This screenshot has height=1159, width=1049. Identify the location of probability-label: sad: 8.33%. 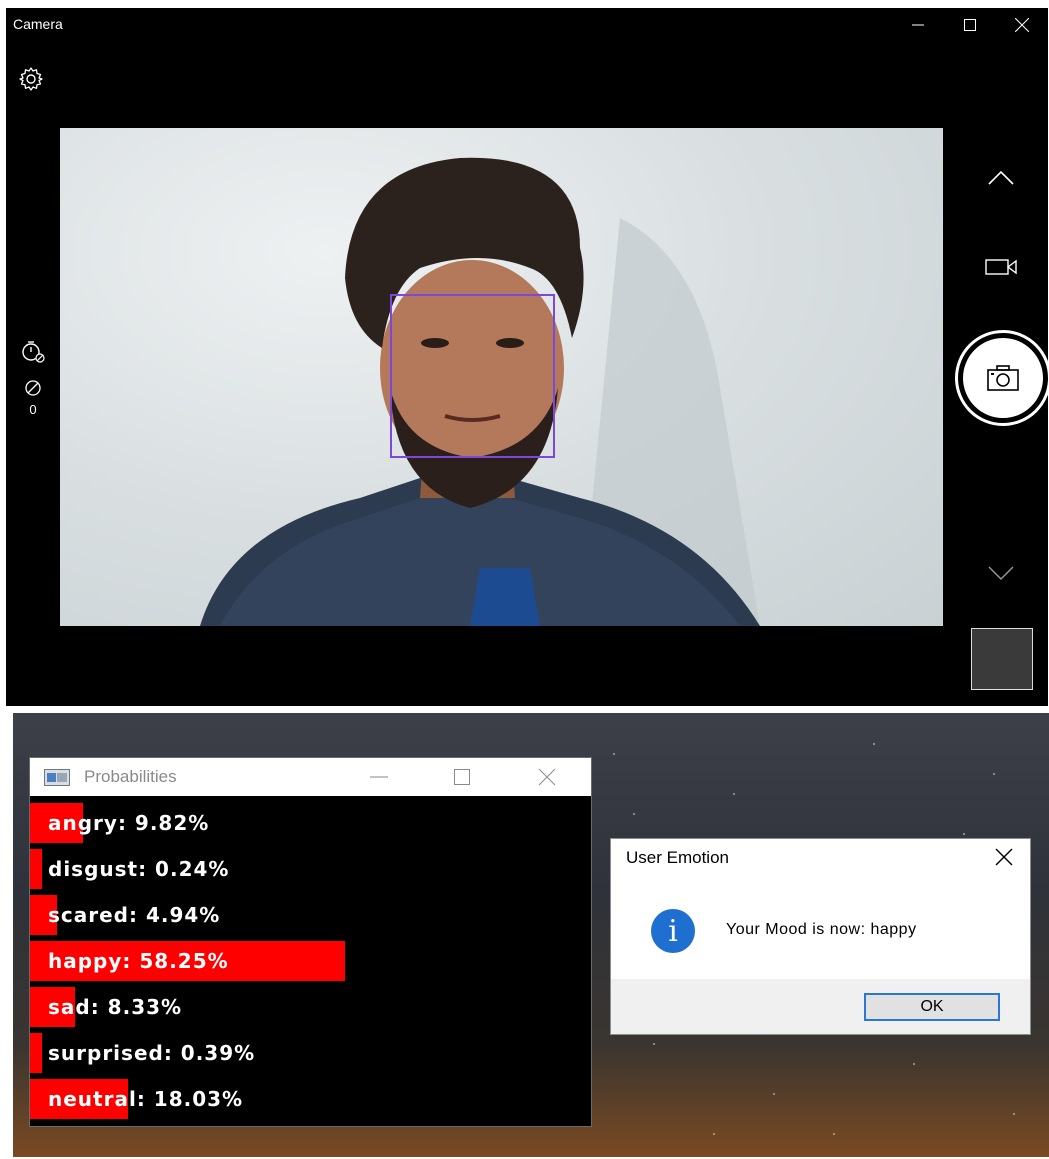
(115, 1007).